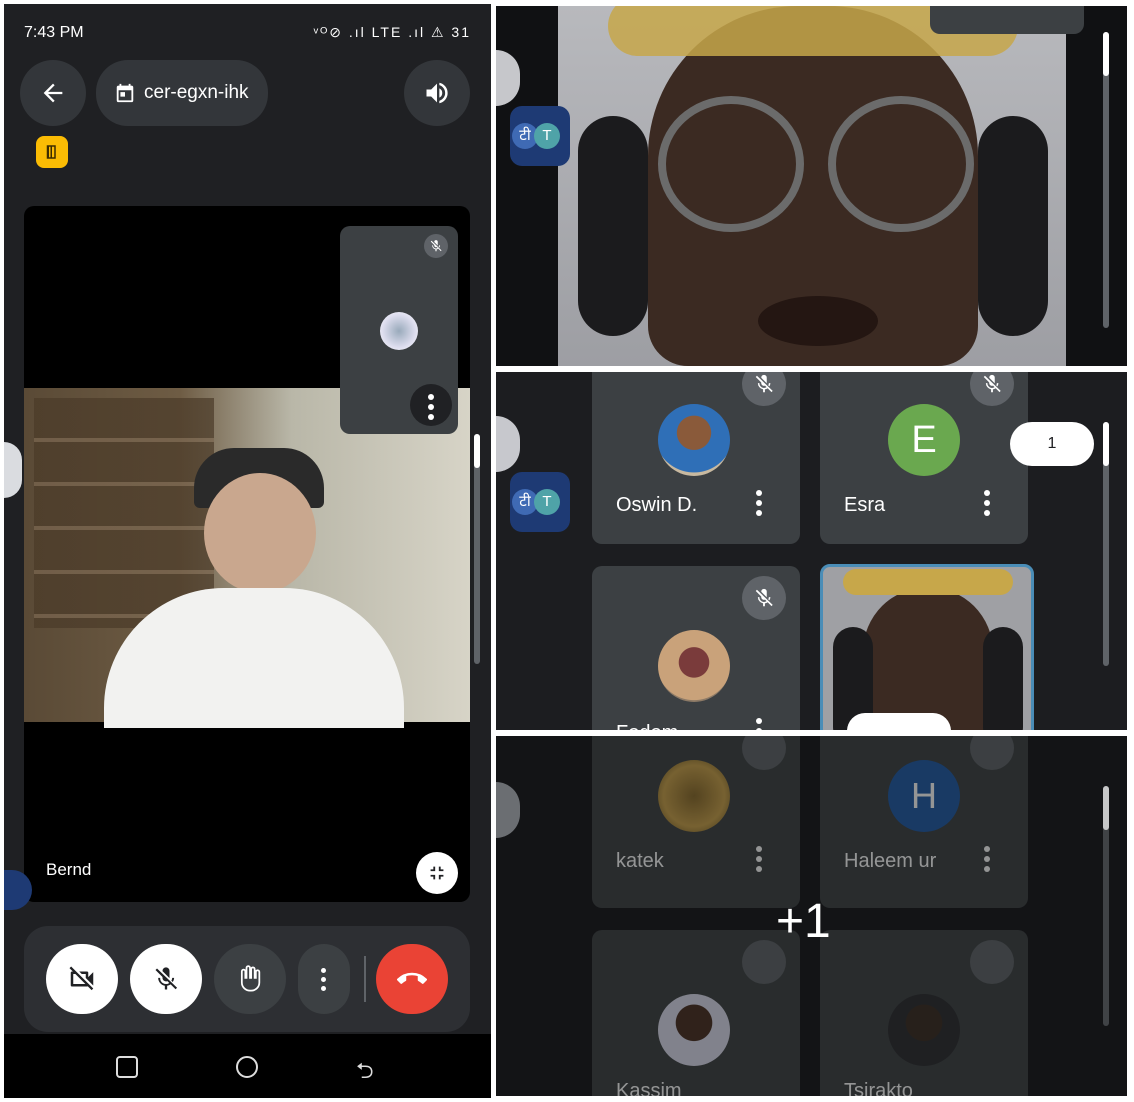 The height and width of the screenshot is (1102, 1134). Describe the element at coordinates (899, 721) in the screenshot. I see `name-chip` at that location.